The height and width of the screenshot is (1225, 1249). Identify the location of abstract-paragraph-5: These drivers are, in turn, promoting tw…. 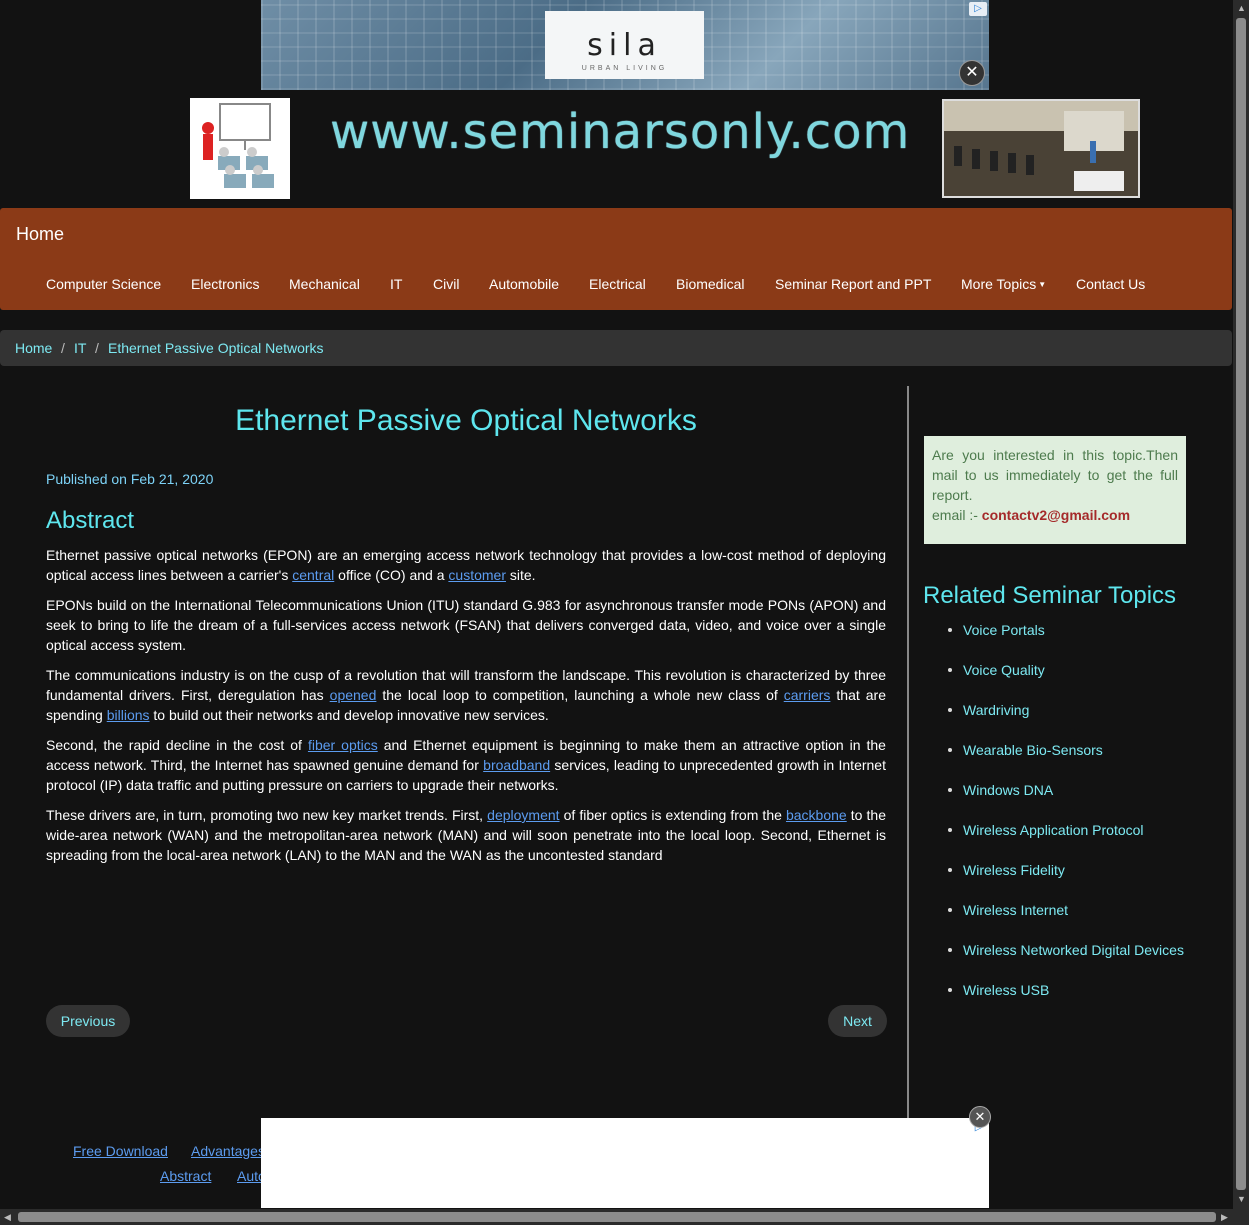
(466, 835).